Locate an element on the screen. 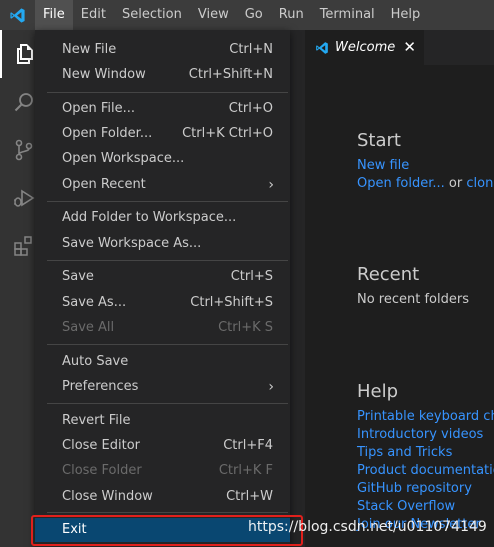 Image resolution: width=494 pixels, height=547 pixels. help-link-keyboard: Printable keyboard chea is located at coordinates (425, 416).